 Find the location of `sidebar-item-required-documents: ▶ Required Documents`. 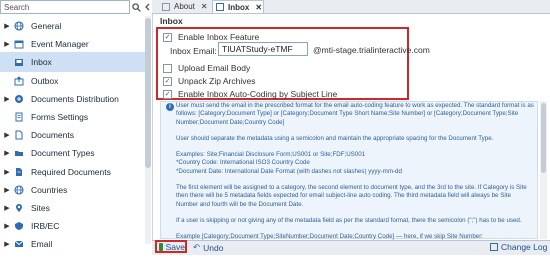

sidebar-item-required-documents: ▶ Required Documents is located at coordinates (74, 172).